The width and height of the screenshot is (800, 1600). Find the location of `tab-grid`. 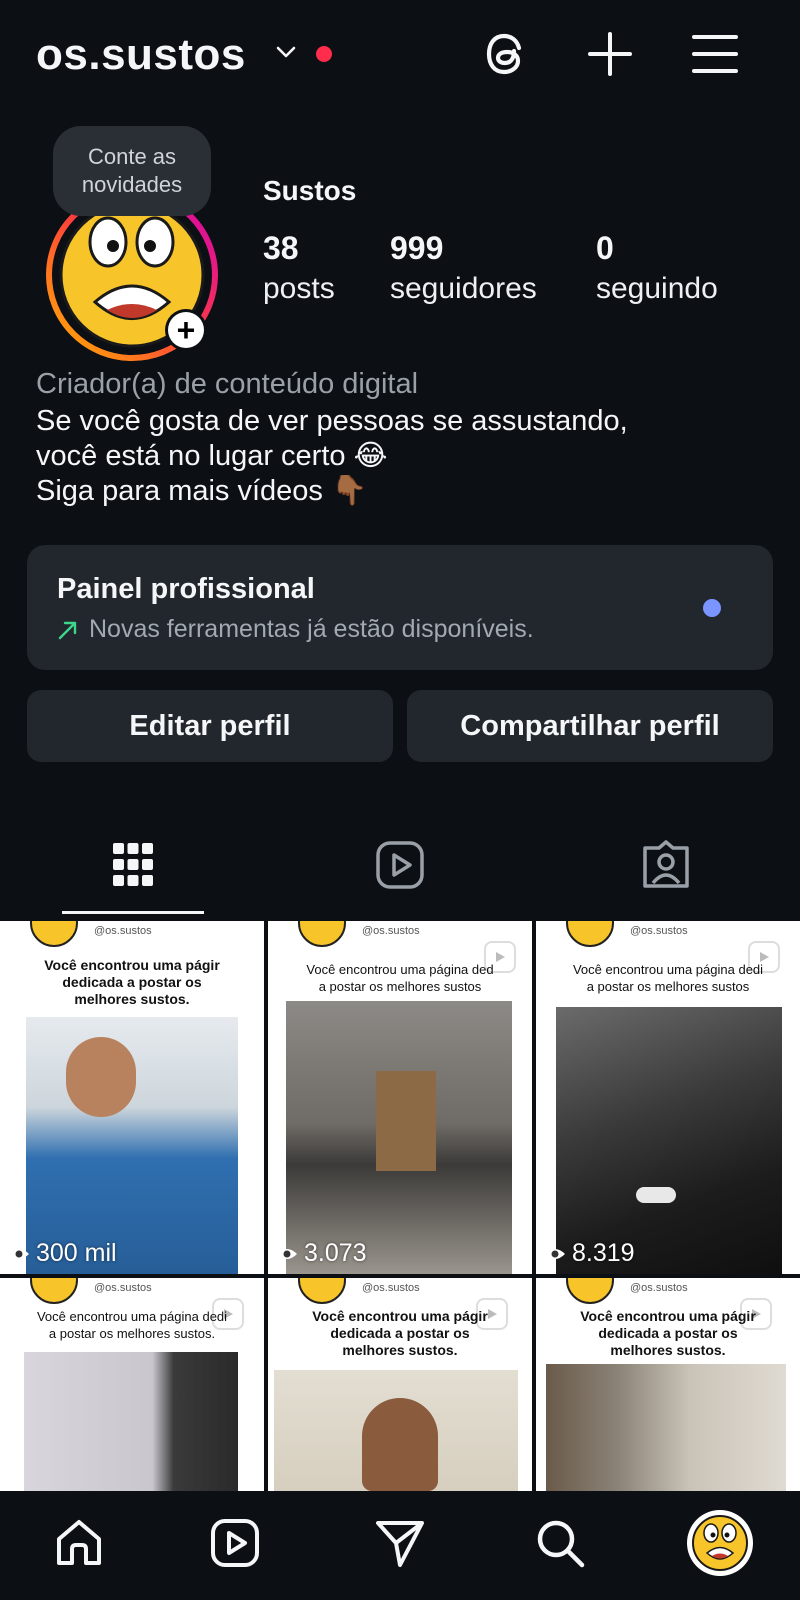

tab-grid is located at coordinates (133, 865).